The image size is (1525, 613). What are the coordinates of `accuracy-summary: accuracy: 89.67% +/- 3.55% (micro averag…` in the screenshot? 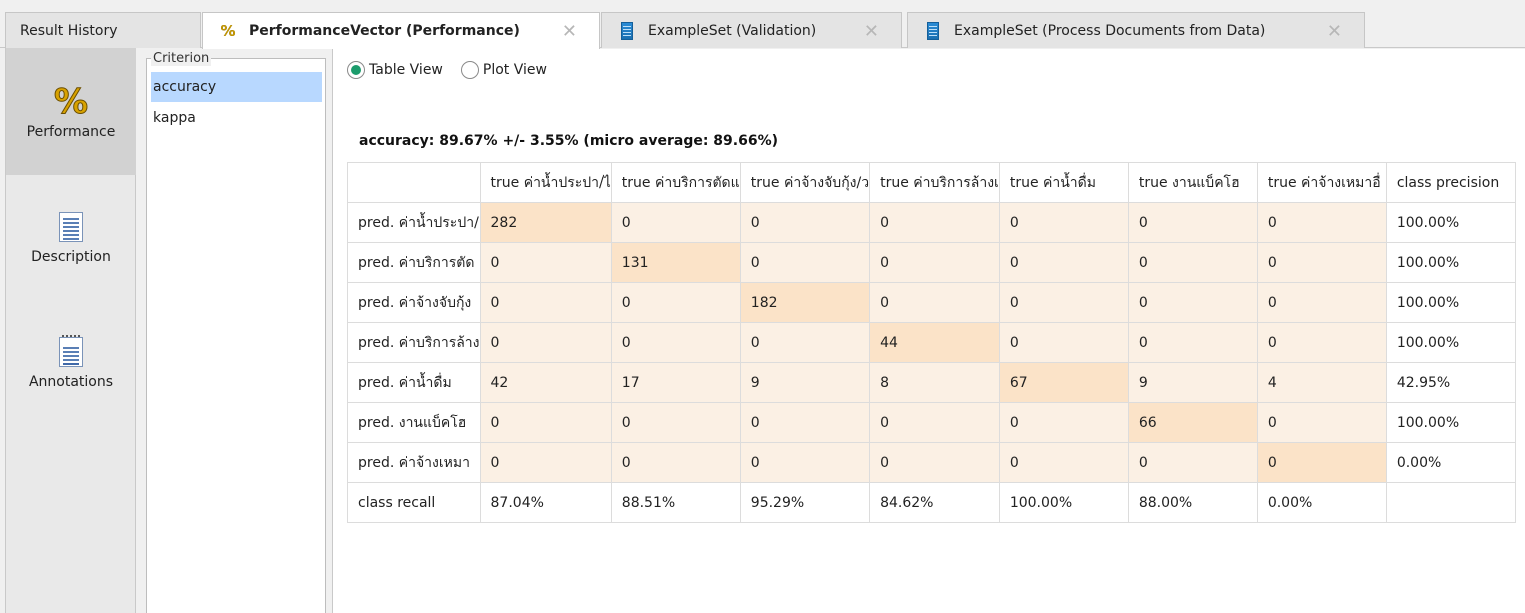 It's located at (569, 141).